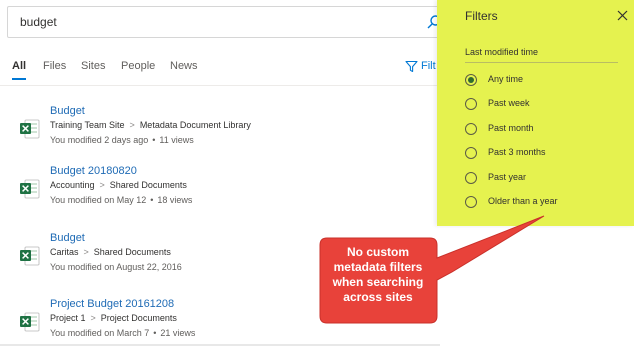 This screenshot has width=634, height=356. Describe the element at coordinates (68, 318) in the screenshot. I see `path-segment: Project 1` at that location.